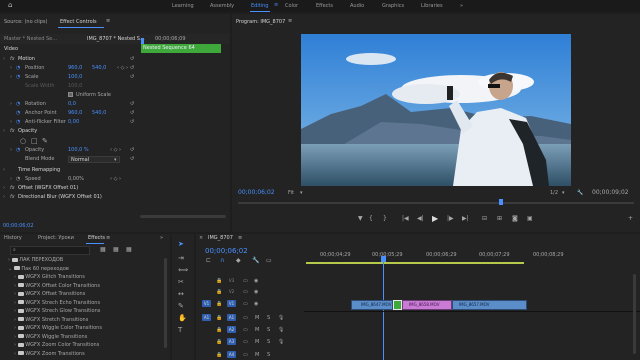  What do you see at coordinates (10, 5) in the screenshot?
I see `home-icon: ⌂` at bounding box center [10, 5].